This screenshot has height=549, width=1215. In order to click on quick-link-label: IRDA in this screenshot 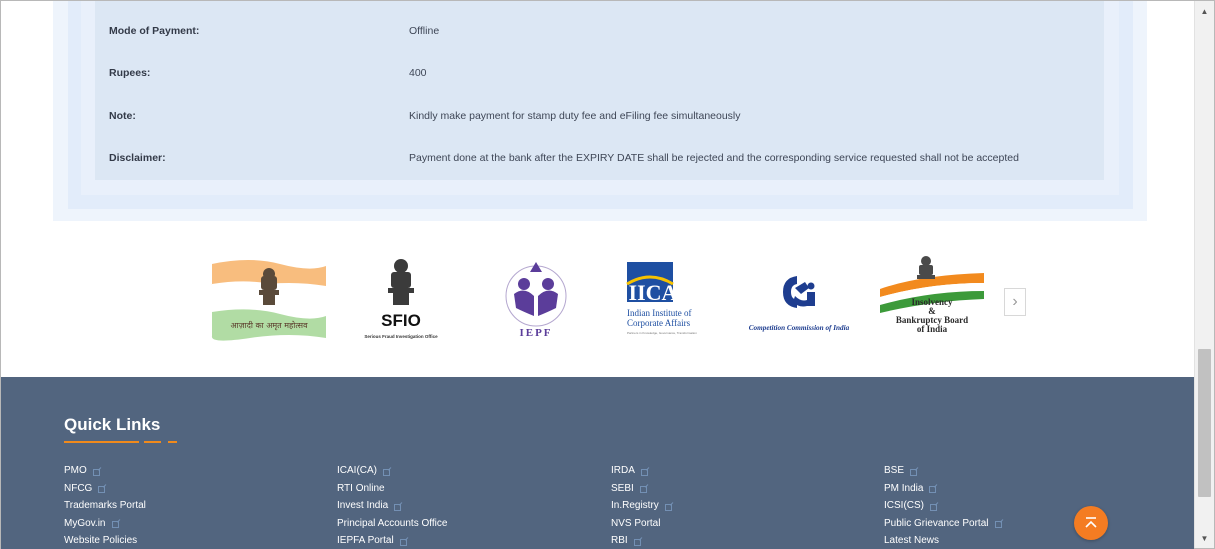, I will do `click(623, 471)`.